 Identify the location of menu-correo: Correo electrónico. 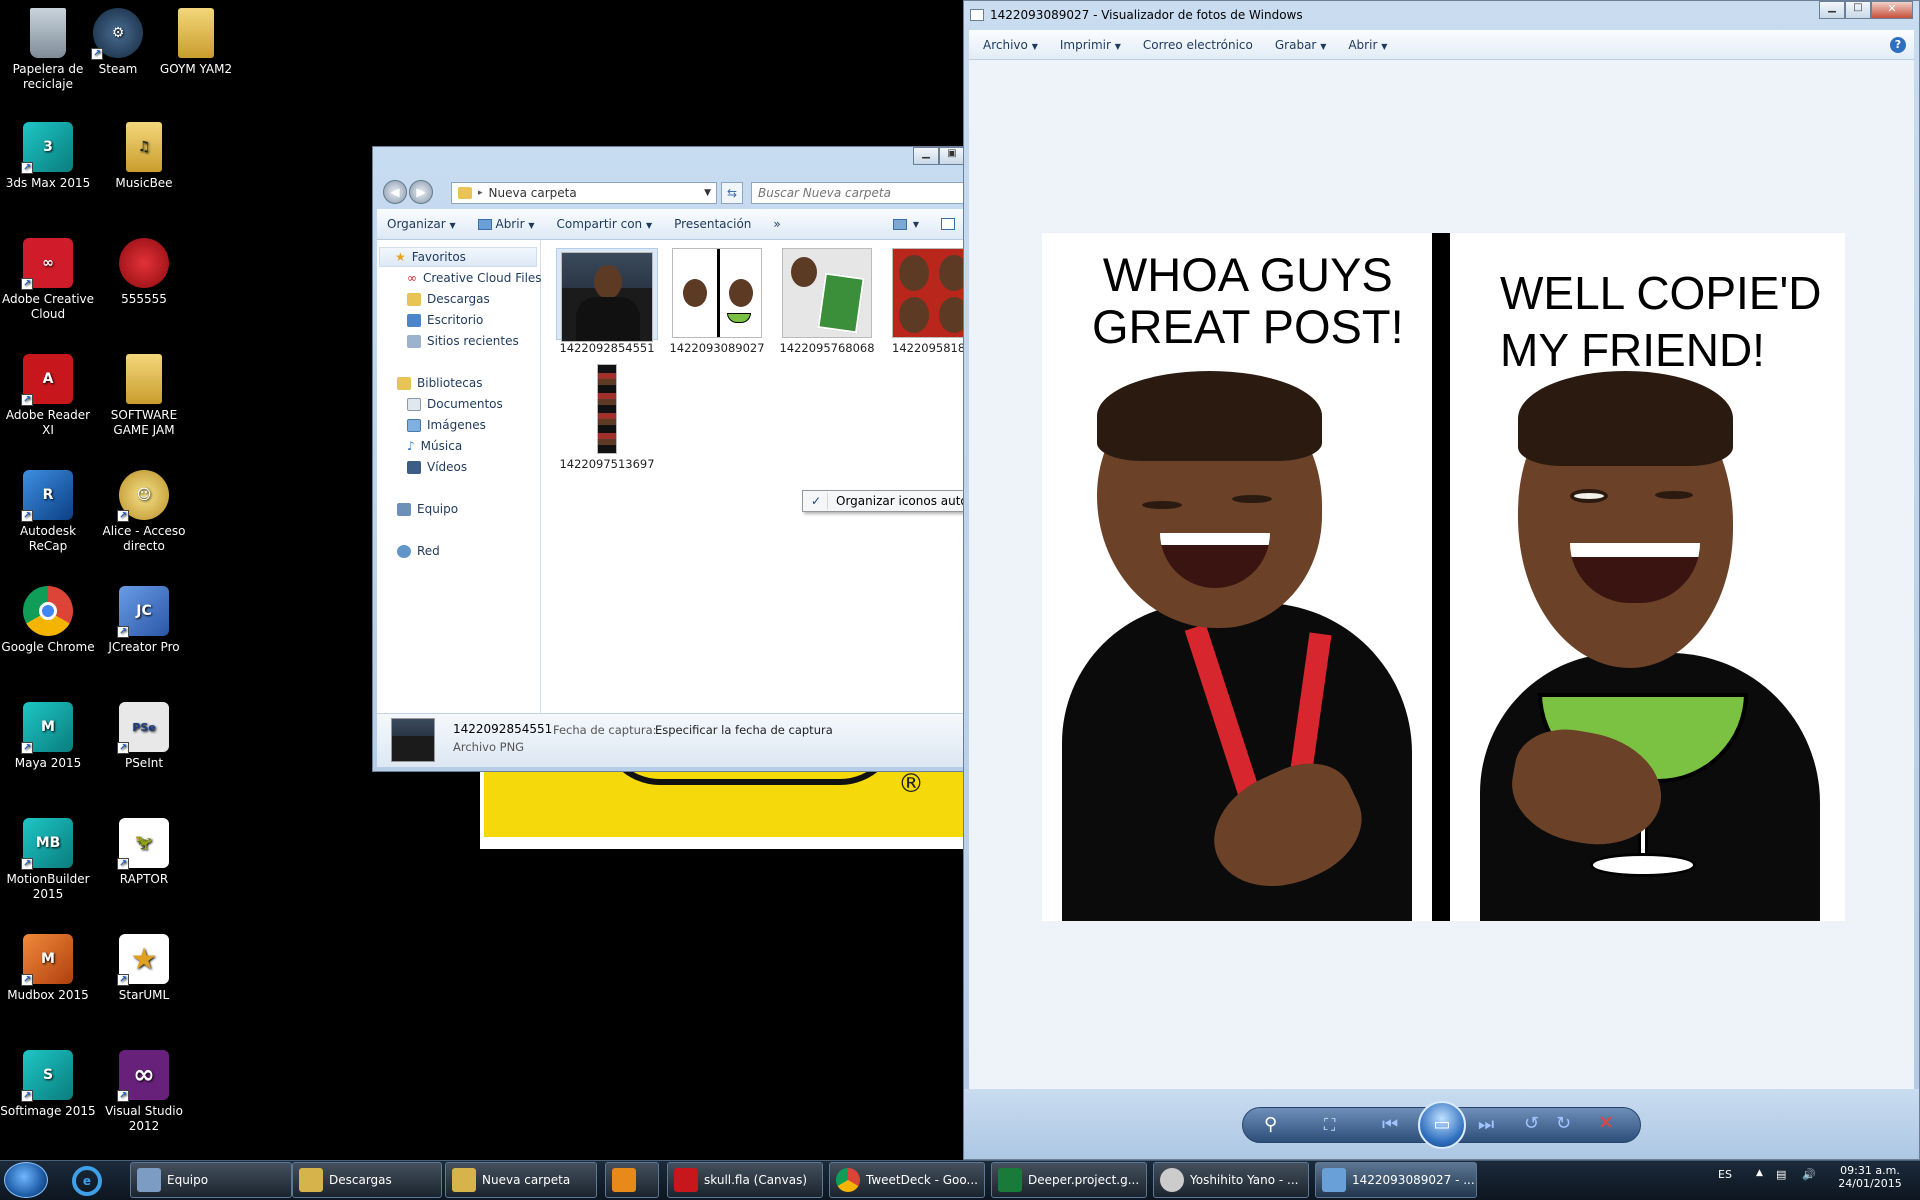
(1198, 45).